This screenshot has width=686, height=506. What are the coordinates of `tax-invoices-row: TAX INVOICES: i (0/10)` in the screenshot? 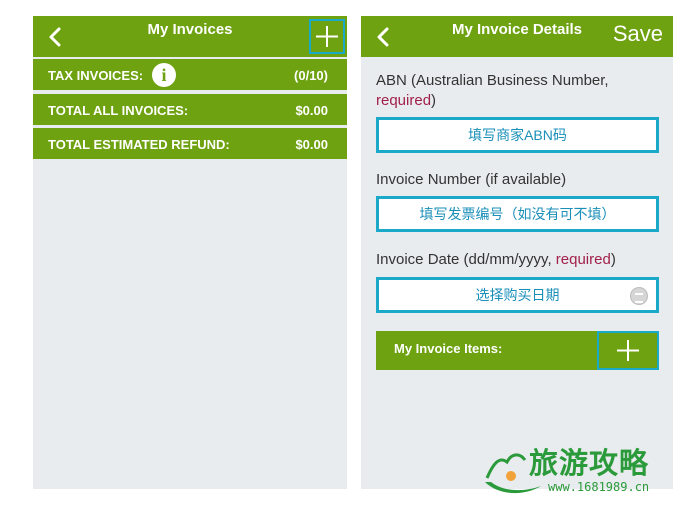 It's located at (190, 74).